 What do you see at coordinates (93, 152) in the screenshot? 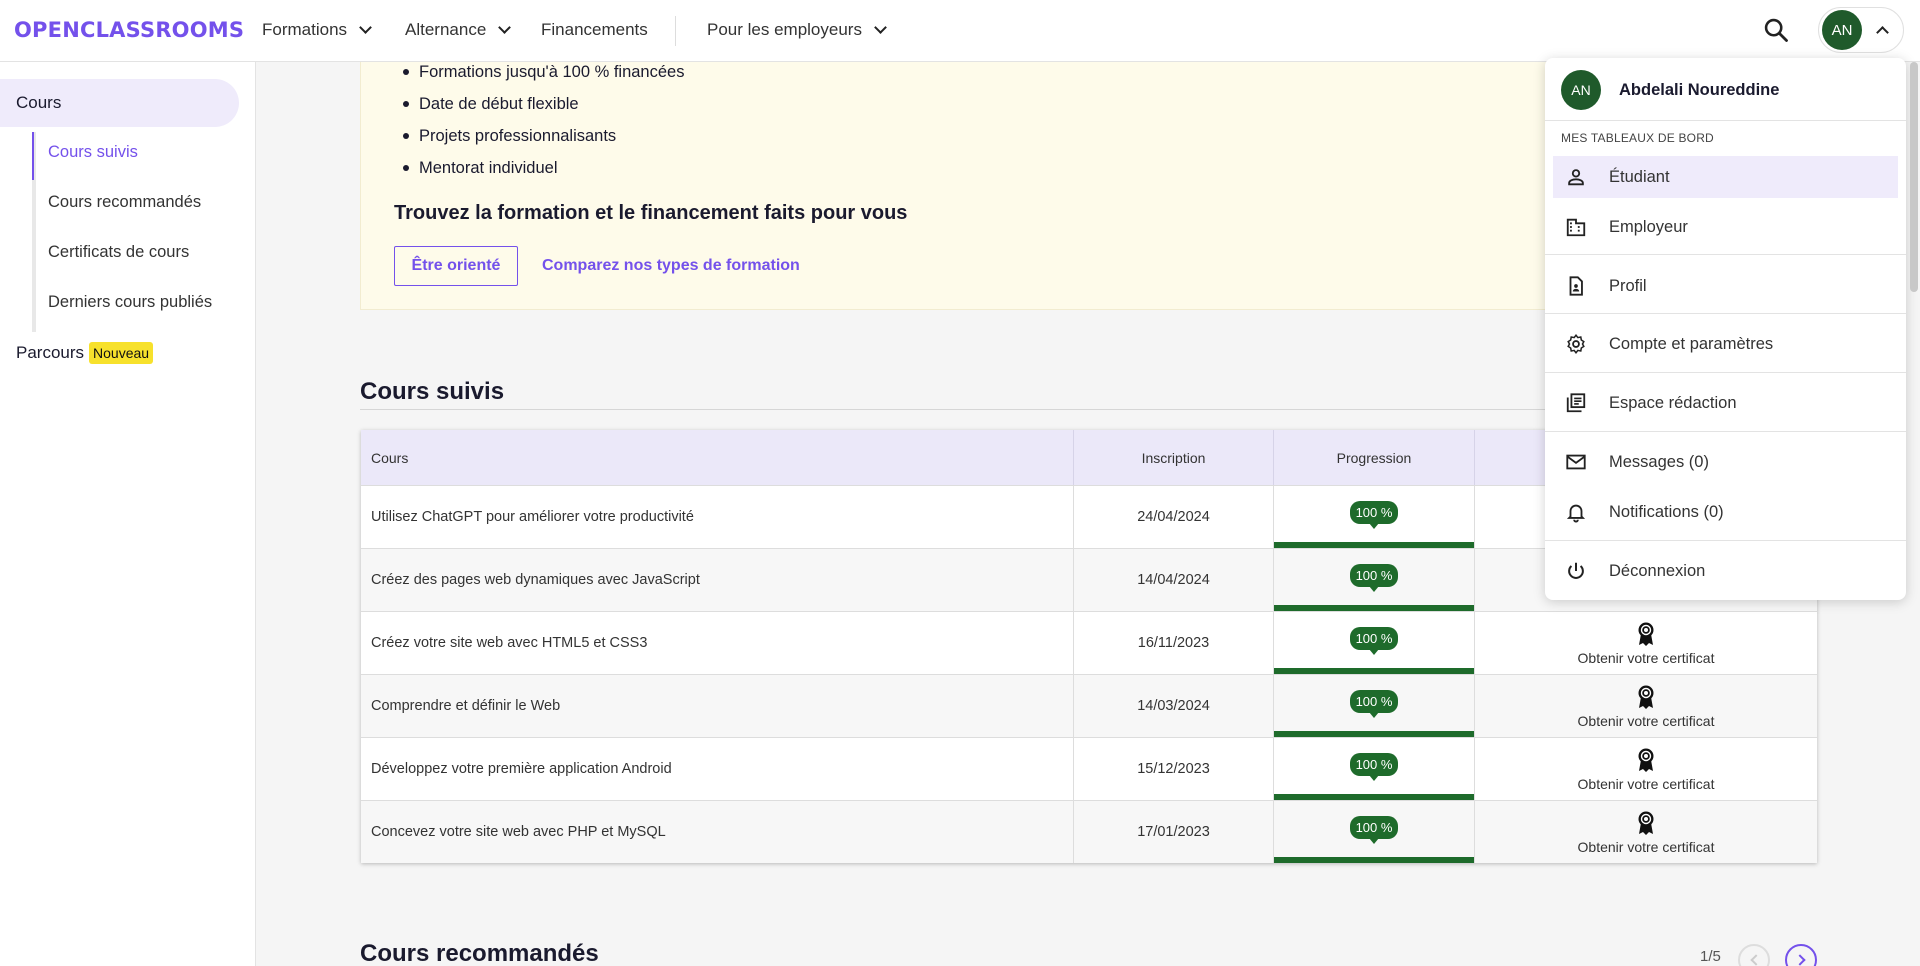
I see `sidebar-item-cours-suivis: Cours suivis` at bounding box center [93, 152].